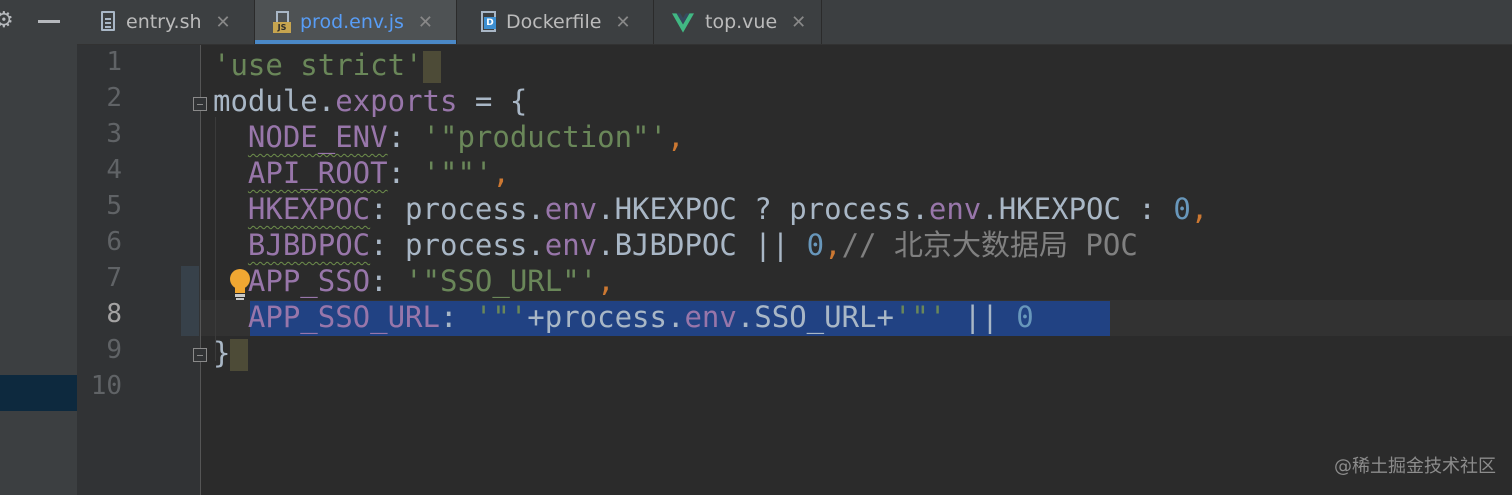  Describe the element at coordinates (1415, 466) in the screenshot. I see `watermark: @稀土掘金技术社区` at that location.